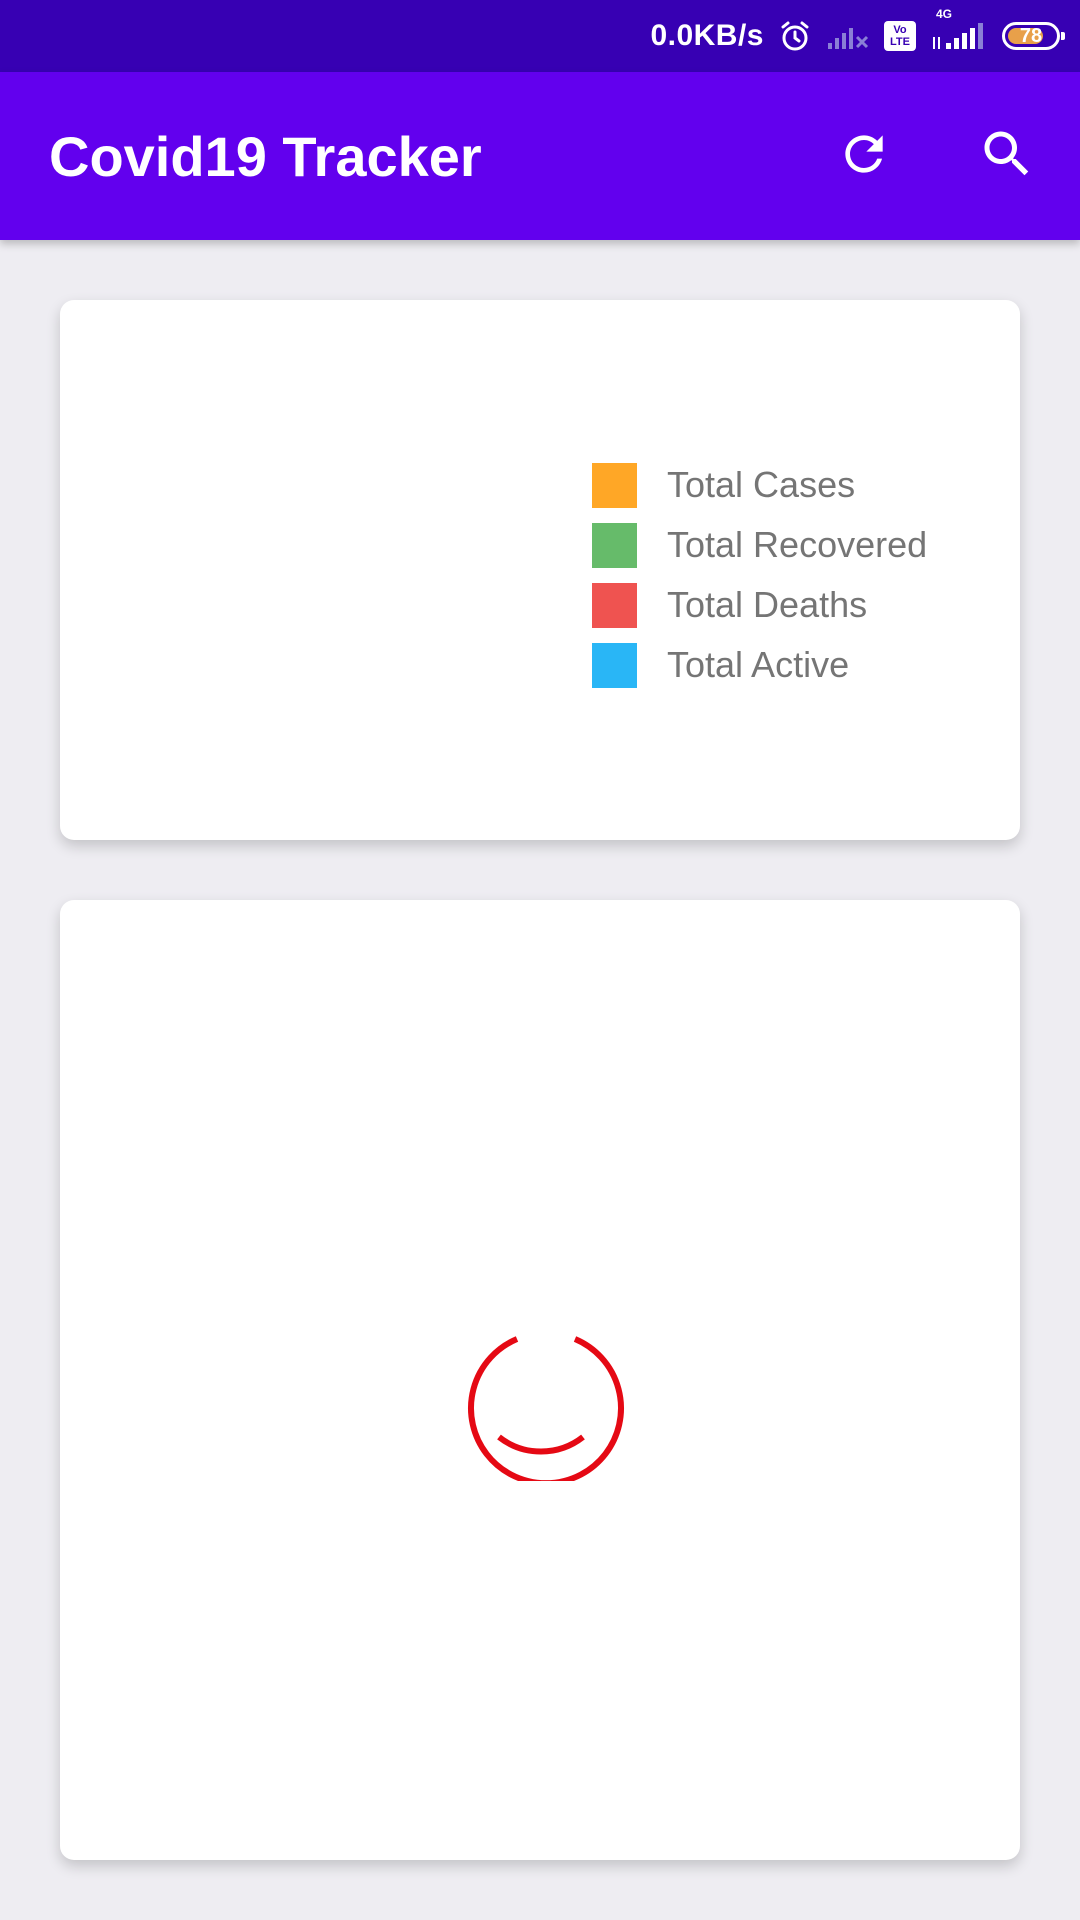 The image size is (1080, 1920). I want to click on battery-level: 78, so click(1031, 35).